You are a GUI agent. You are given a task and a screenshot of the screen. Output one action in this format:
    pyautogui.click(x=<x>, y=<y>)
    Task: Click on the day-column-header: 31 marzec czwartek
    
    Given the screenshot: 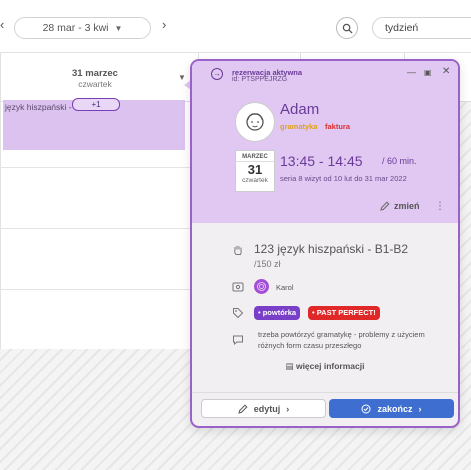 What is the action you would take?
    pyautogui.click(x=95, y=78)
    